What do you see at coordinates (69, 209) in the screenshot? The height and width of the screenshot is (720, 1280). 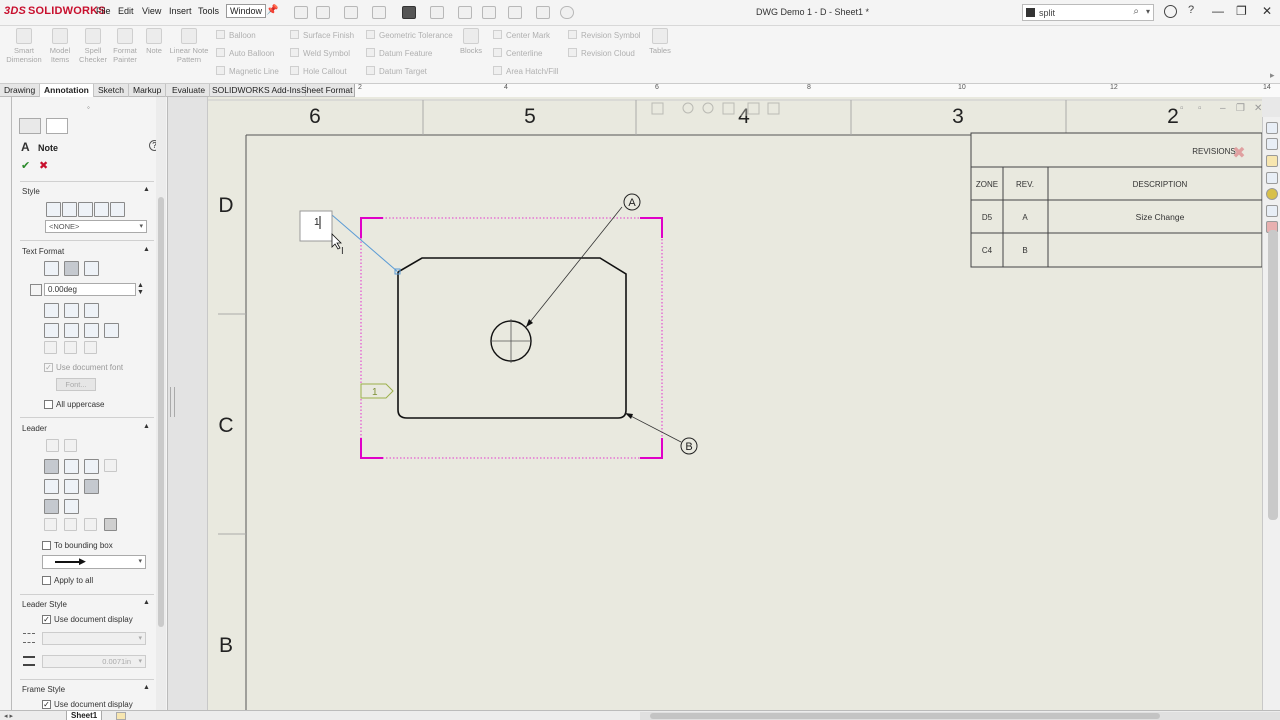 I see `add-style-icon` at bounding box center [69, 209].